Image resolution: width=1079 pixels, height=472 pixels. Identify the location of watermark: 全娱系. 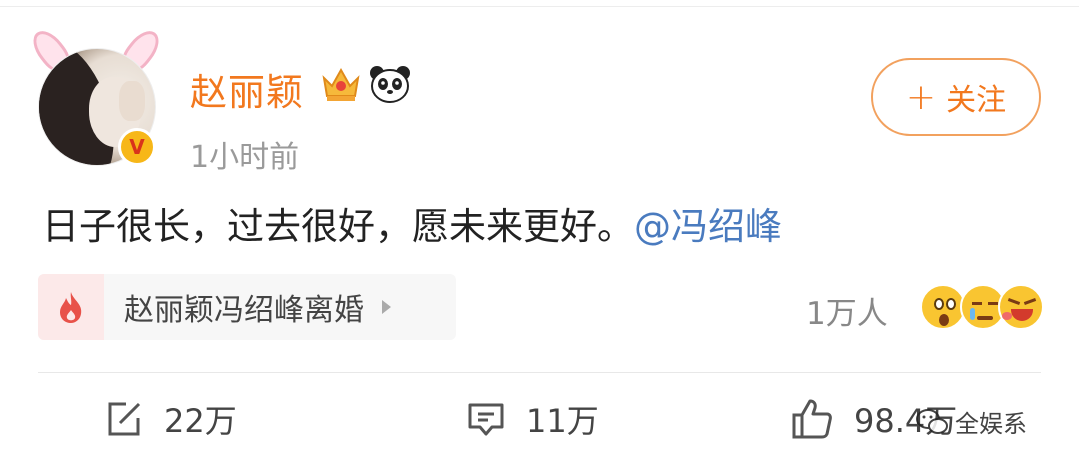
(971, 421).